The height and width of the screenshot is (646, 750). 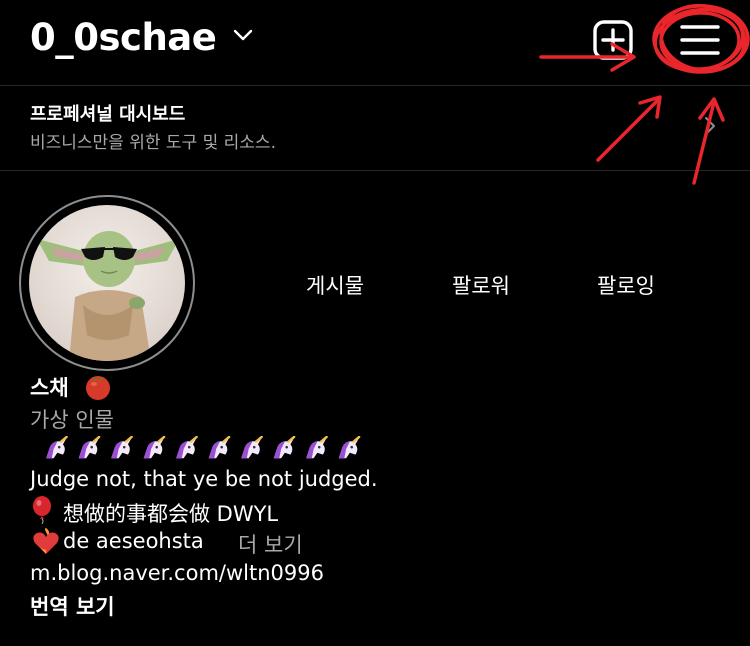 I want to click on more-button: 더 보기, so click(x=270, y=544).